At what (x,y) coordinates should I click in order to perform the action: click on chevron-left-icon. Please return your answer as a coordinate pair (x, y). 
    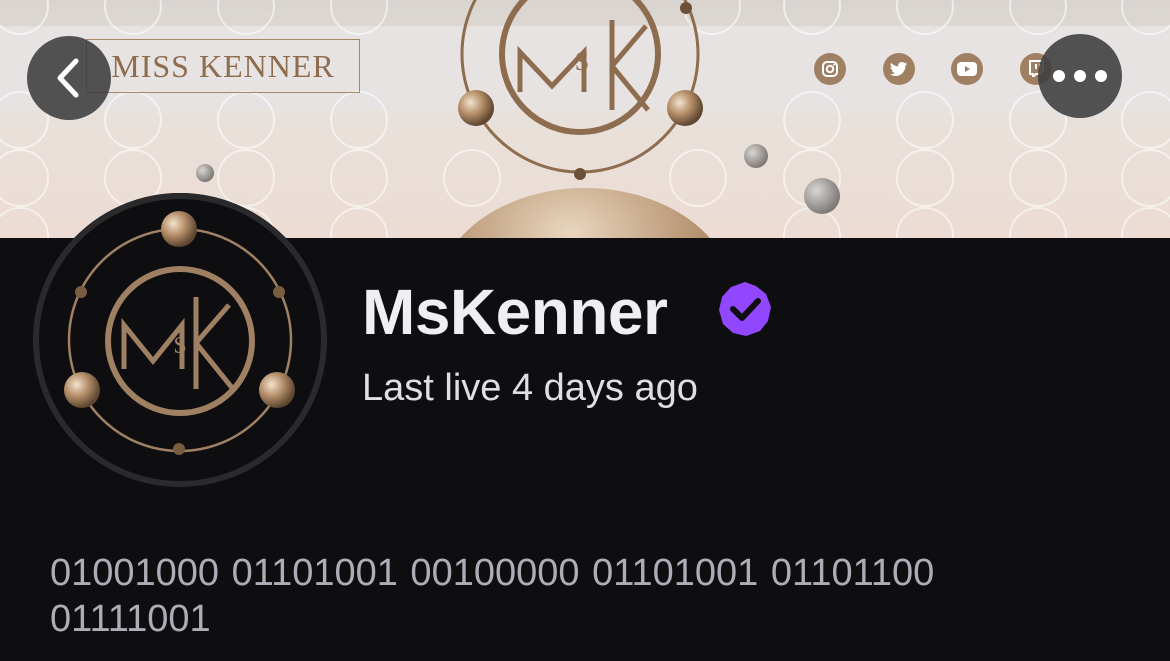
    Looking at the image, I should click on (68, 78).